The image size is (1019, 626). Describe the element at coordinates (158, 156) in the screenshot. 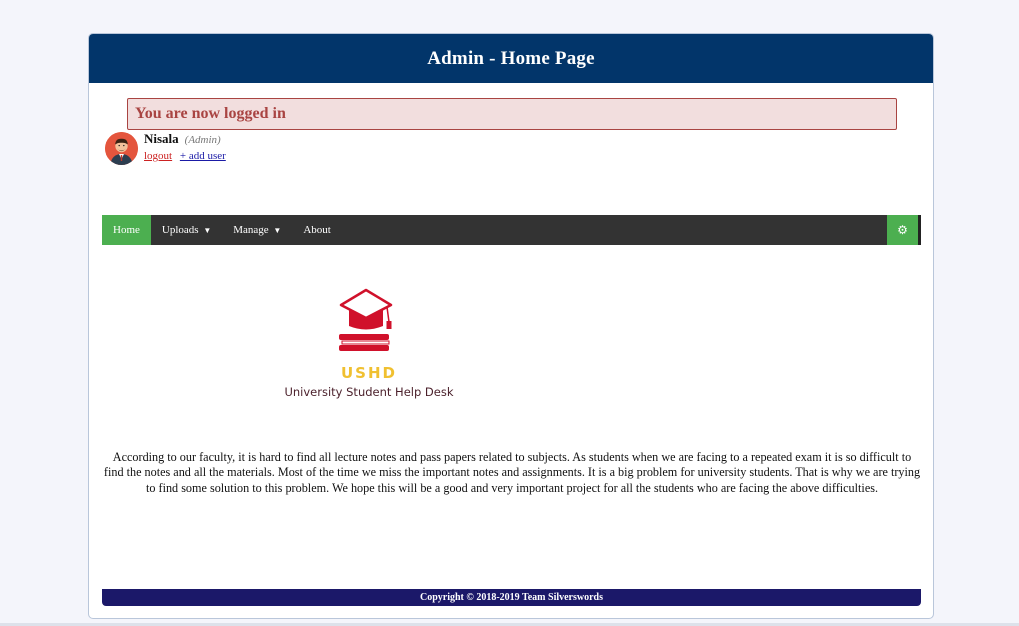

I see `logout-link: logout` at that location.